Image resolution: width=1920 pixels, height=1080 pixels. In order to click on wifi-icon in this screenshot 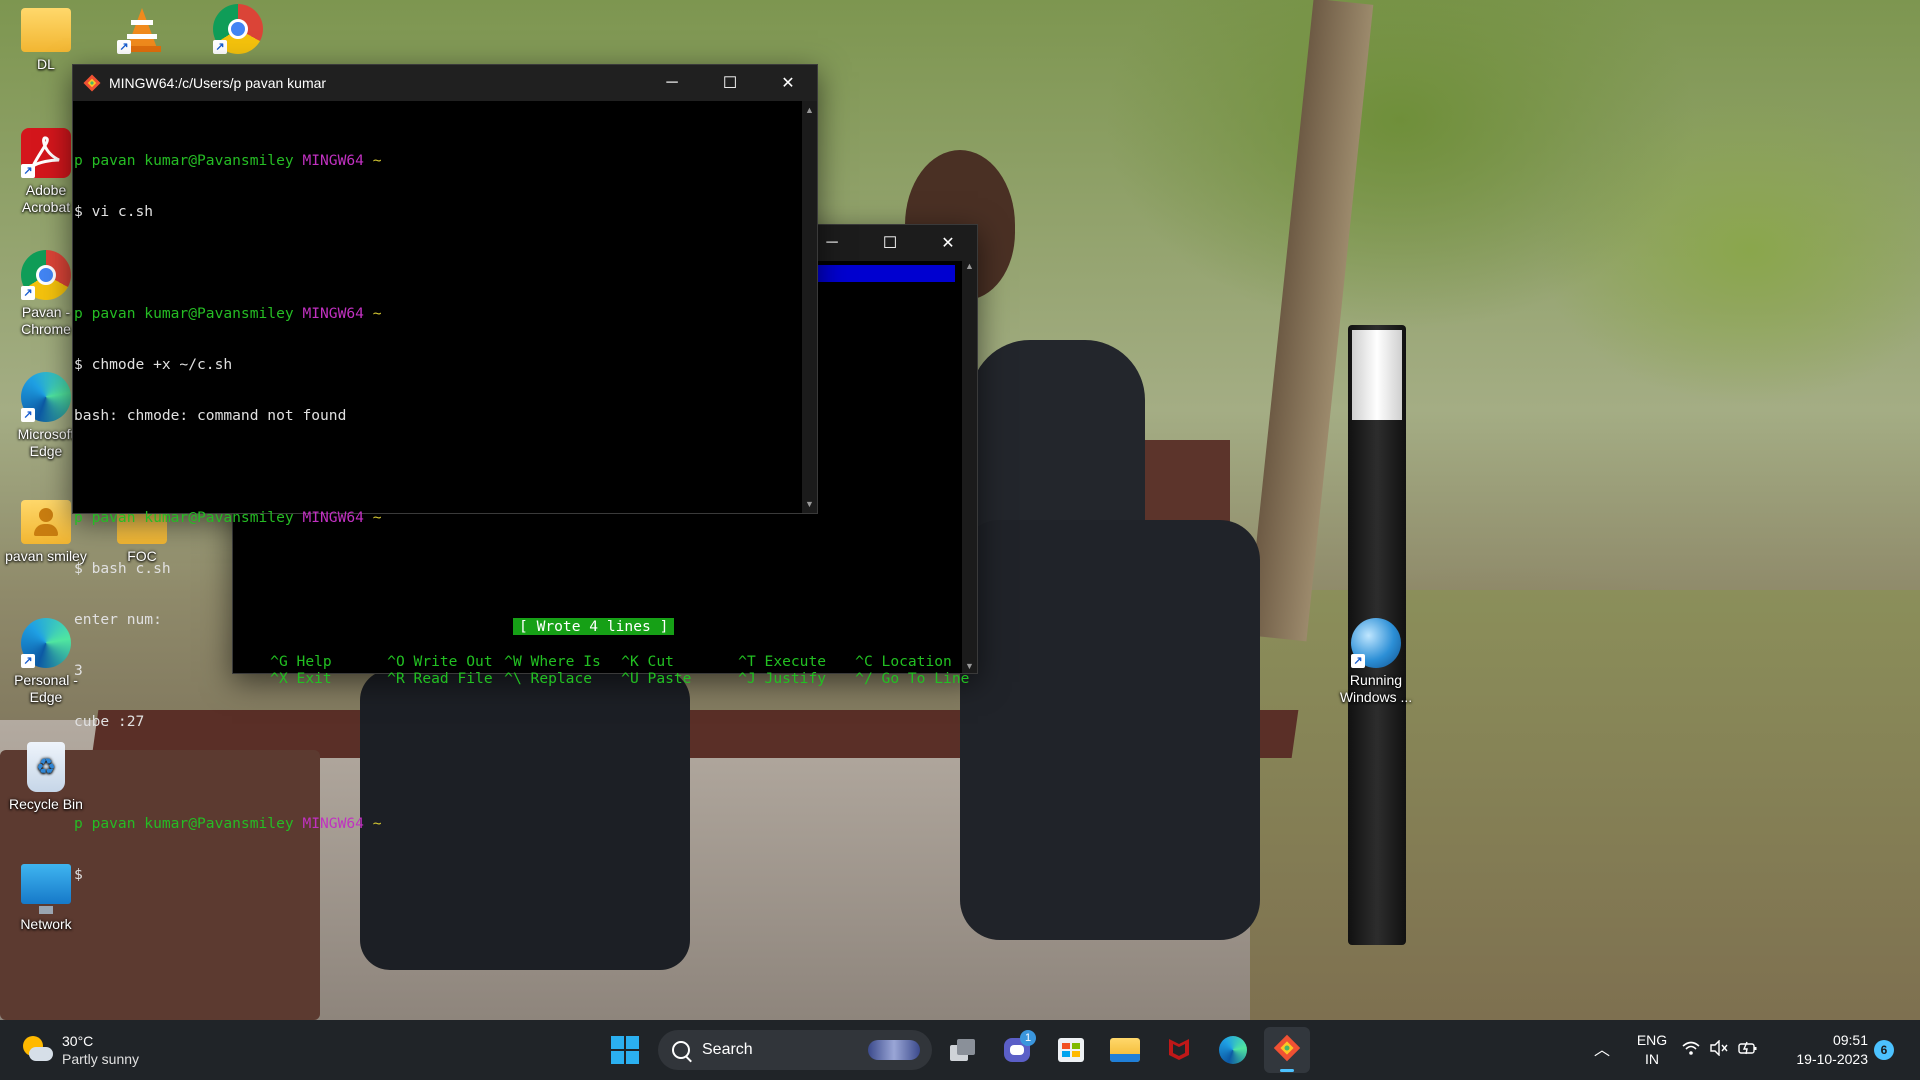, I will do `click(1691, 1050)`.